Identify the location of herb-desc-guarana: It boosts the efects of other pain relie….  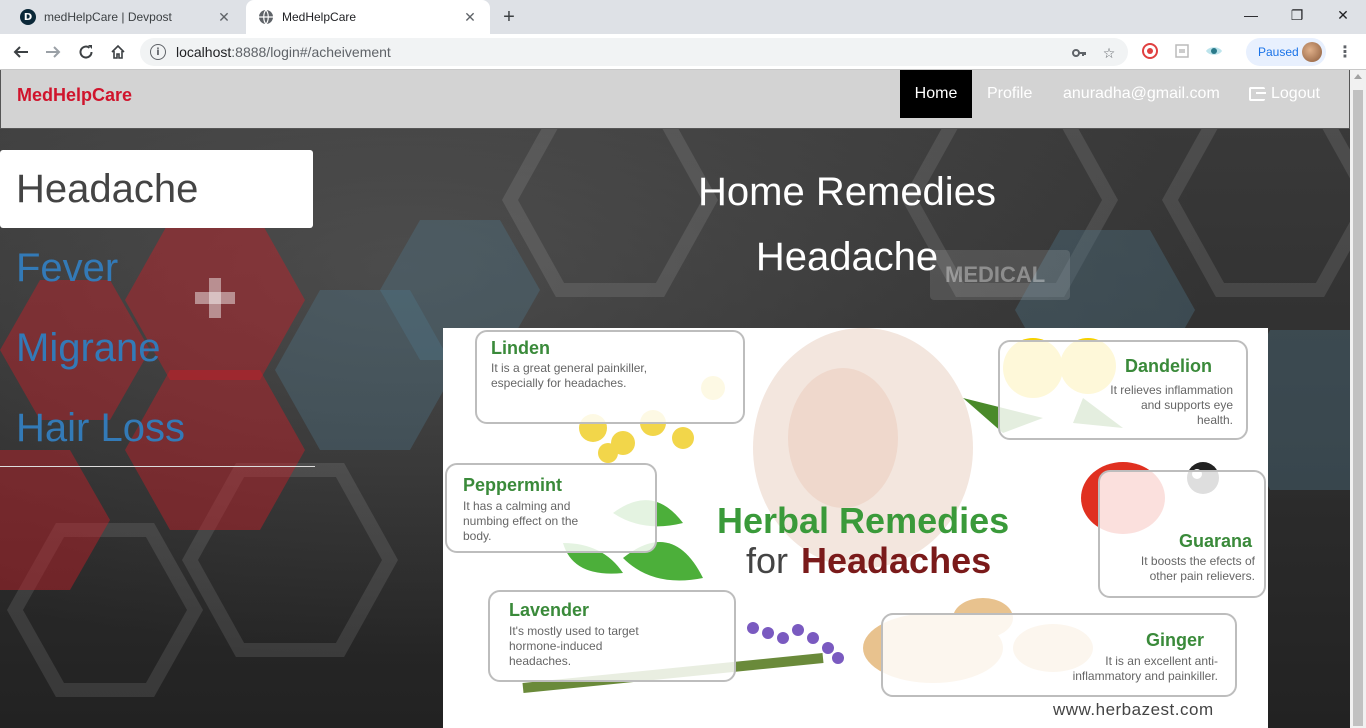
(1197, 568).